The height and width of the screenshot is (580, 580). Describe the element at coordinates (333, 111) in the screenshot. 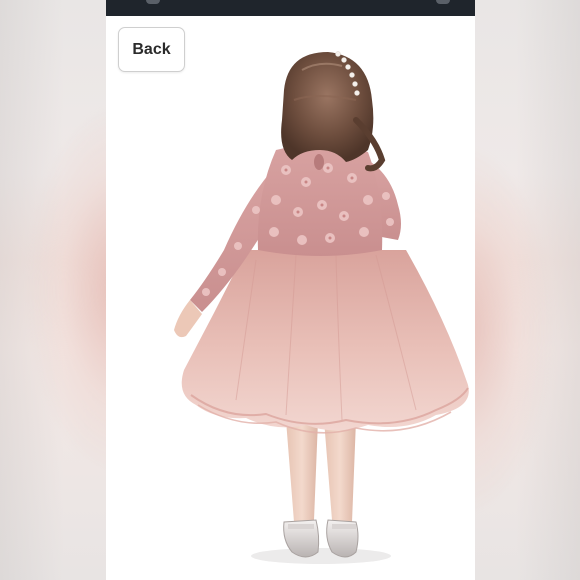

I see `hair` at that location.